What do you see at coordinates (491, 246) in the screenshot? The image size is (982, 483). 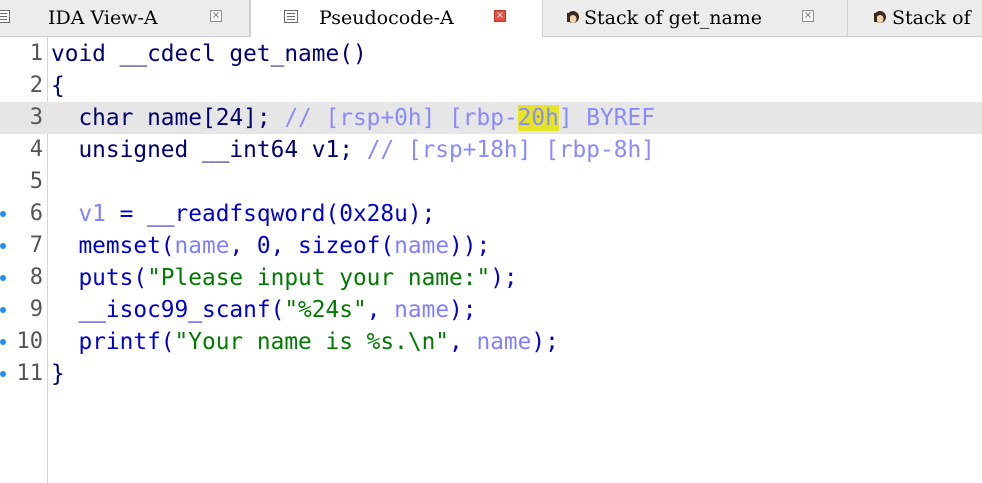 I see `code-line: 7 memset(name, 0, sizeof(name));` at bounding box center [491, 246].